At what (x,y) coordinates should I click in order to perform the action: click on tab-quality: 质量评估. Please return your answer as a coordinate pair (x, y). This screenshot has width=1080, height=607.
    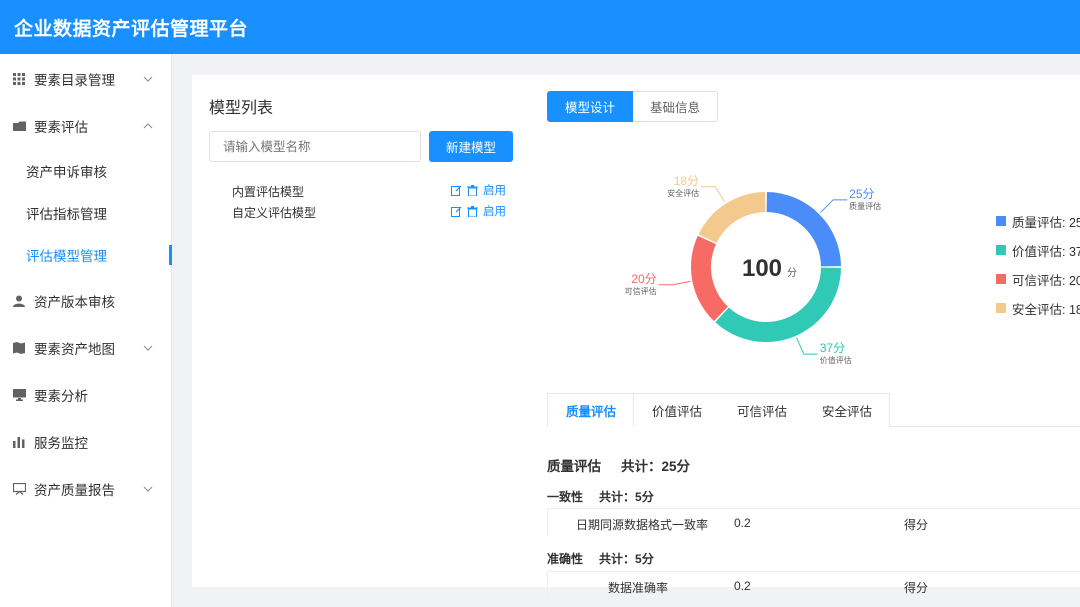
    Looking at the image, I should click on (591, 410).